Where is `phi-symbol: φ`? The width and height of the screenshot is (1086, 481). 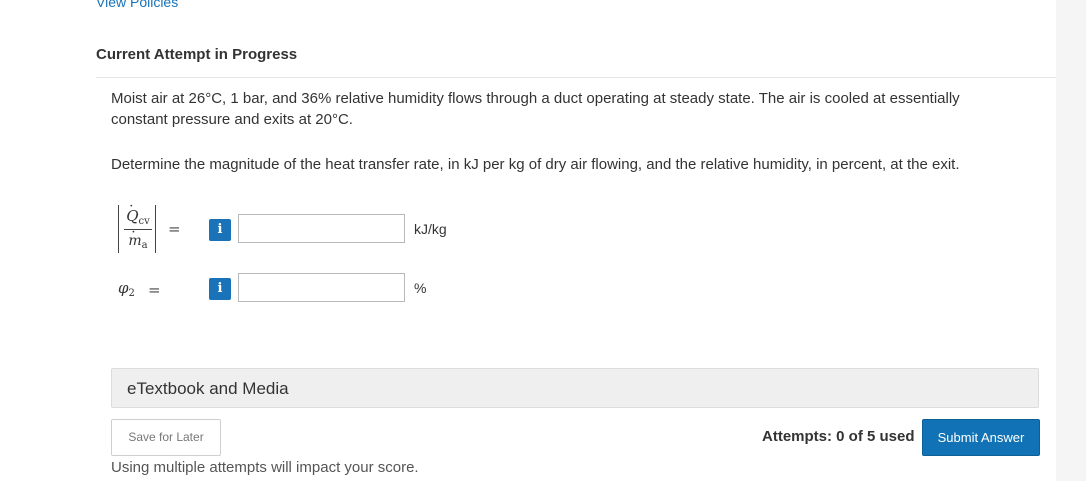 phi-symbol: φ is located at coordinates (123, 288).